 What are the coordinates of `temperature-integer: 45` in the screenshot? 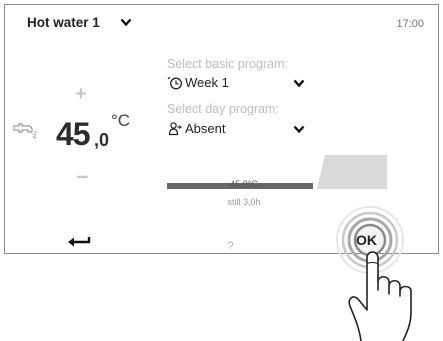 It's located at (73, 134).